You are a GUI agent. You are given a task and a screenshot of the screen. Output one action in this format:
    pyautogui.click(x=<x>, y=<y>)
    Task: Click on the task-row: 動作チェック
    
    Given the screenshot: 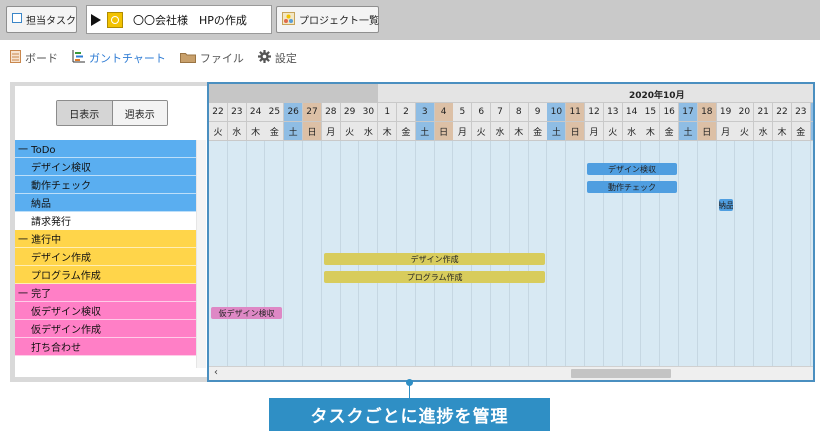 What is the action you would take?
    pyautogui.click(x=105, y=185)
    